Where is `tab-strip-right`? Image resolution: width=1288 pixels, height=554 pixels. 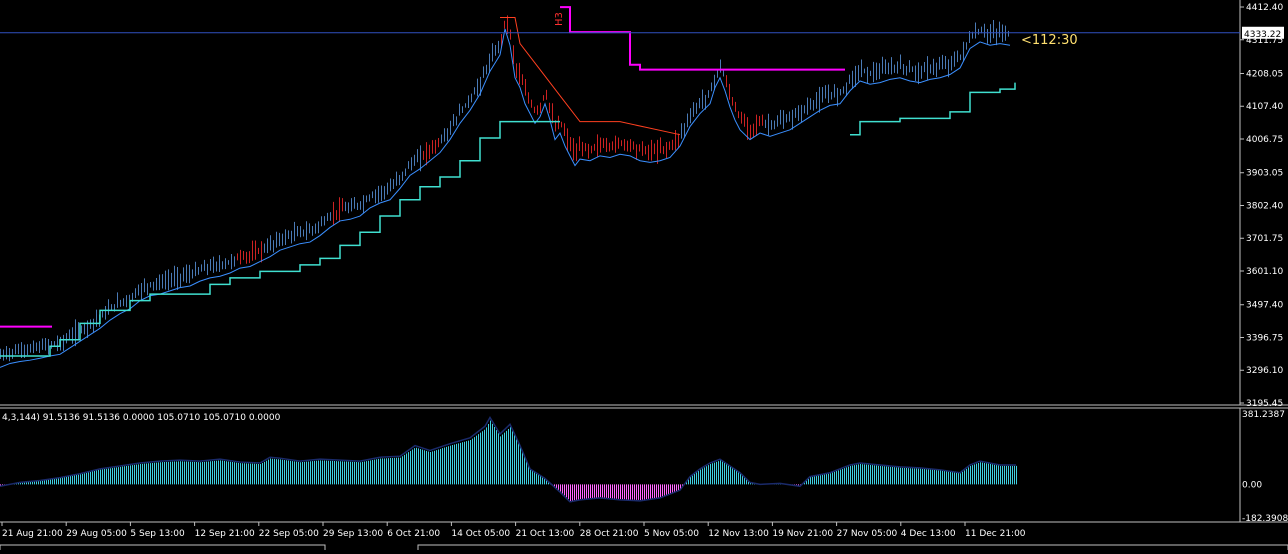
tab-strip-right is located at coordinates (852, 548).